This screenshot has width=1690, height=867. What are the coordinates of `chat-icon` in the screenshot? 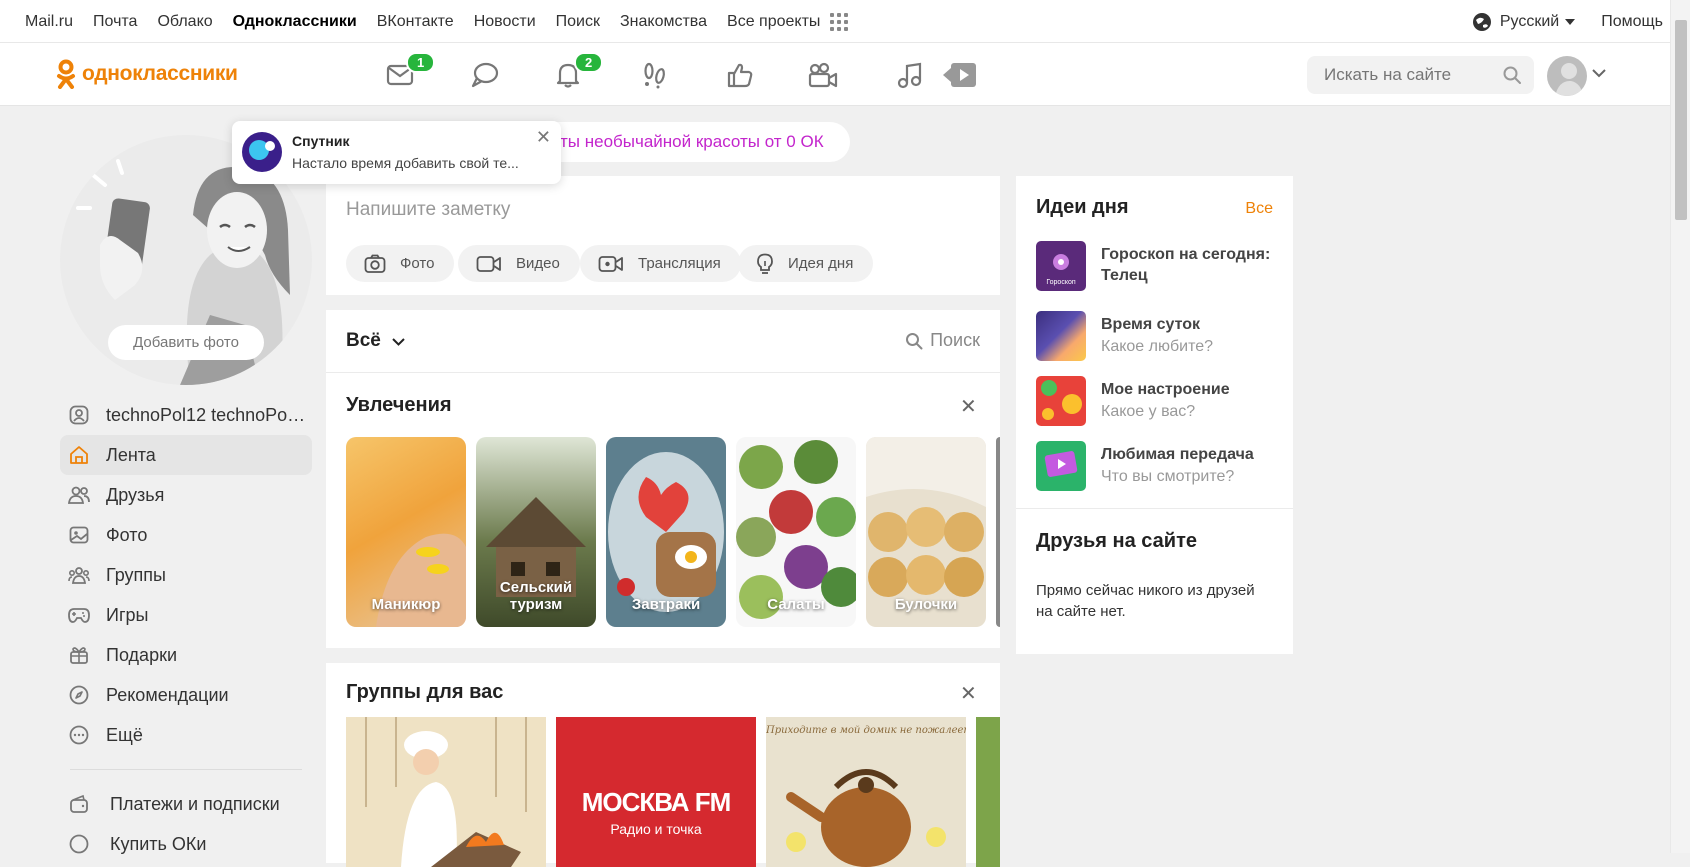 It's located at (485, 75).